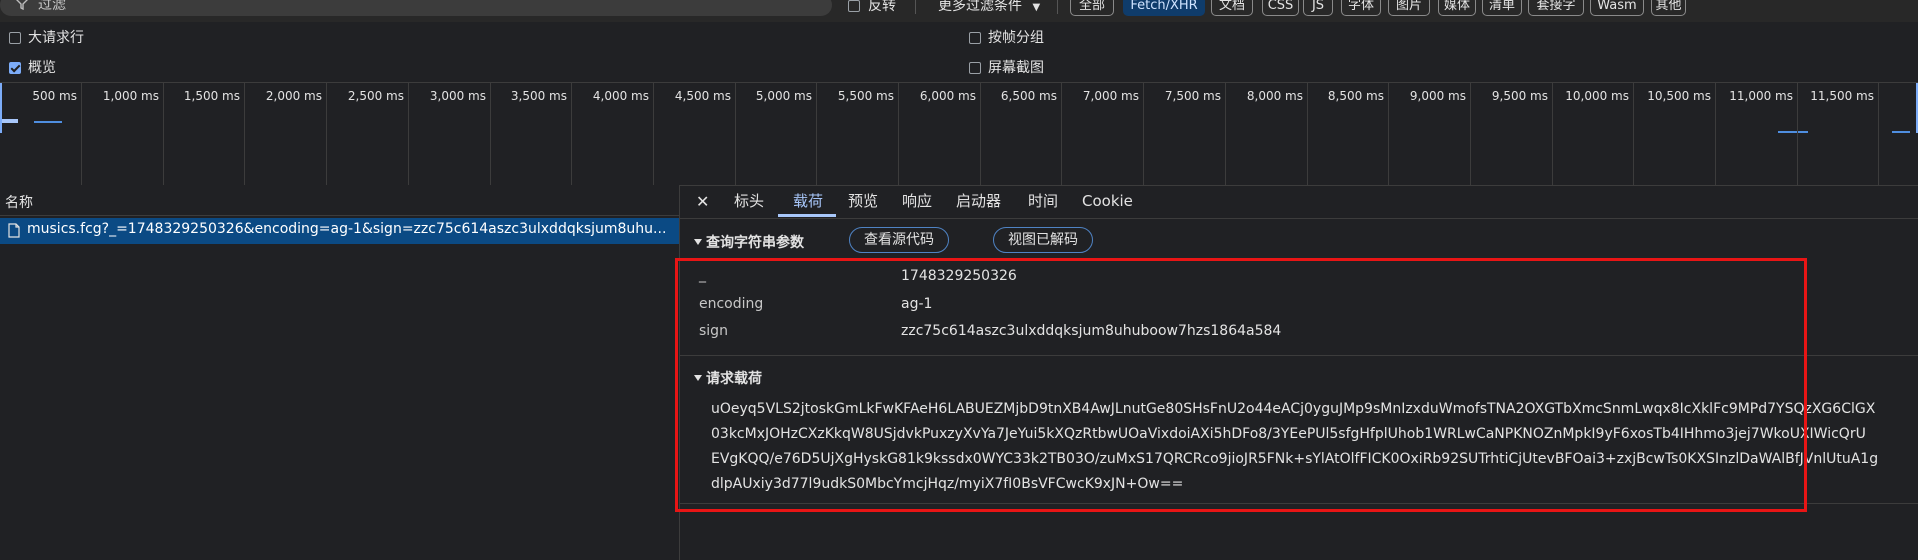 This screenshot has height=560, width=1918. Describe the element at coordinates (899, 240) in the screenshot. I see `view-source-button: 查看源代码` at that location.